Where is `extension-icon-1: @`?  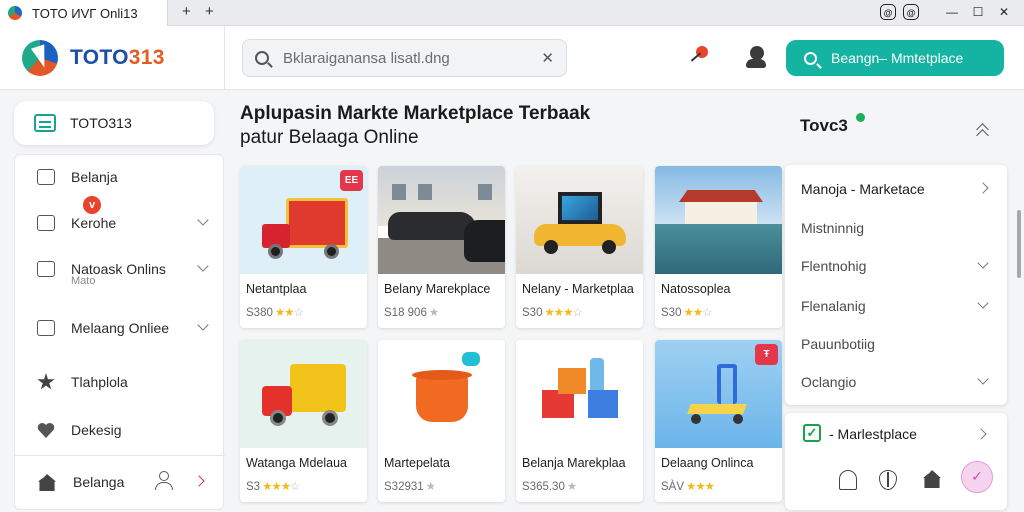
extension-icon-1: @ is located at coordinates (888, 12).